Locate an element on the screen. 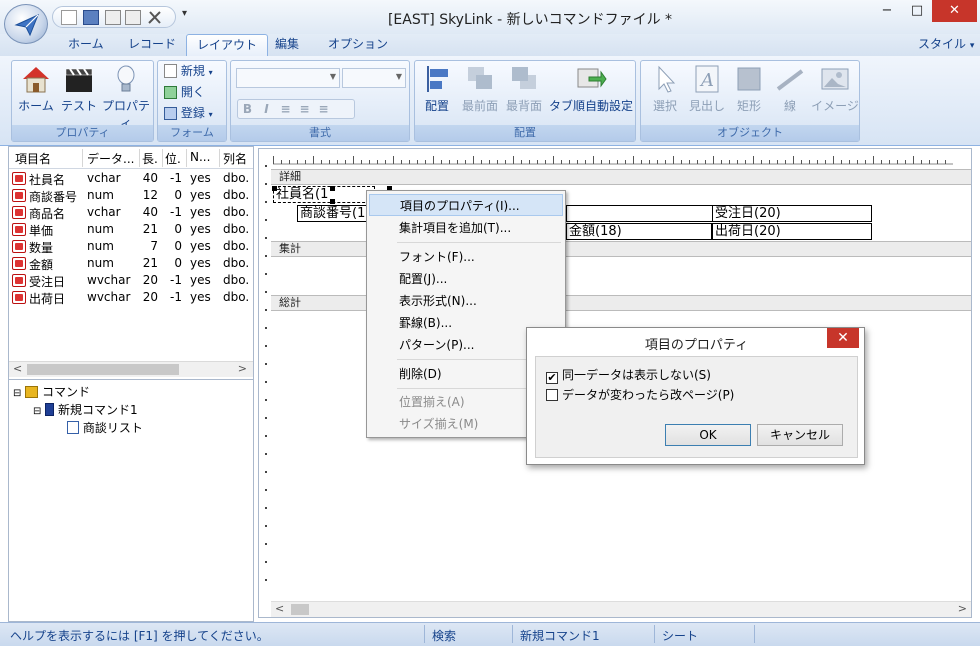  dialog-close-button: ✕ is located at coordinates (843, 338).